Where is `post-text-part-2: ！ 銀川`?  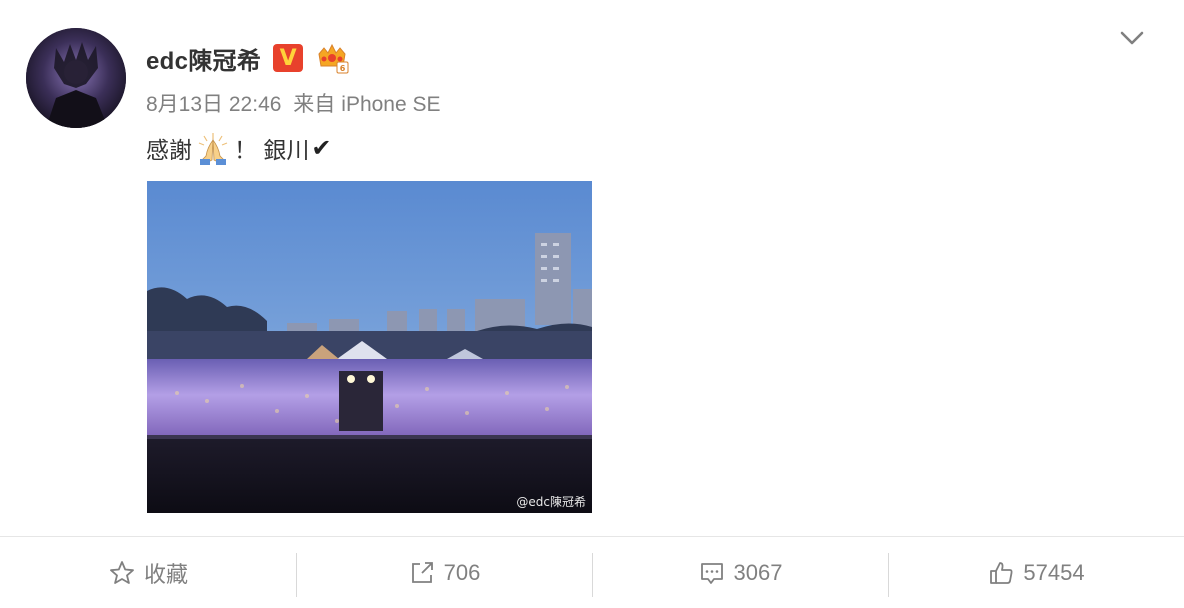
post-text-part-2: ！ 銀川 is located at coordinates (272, 150).